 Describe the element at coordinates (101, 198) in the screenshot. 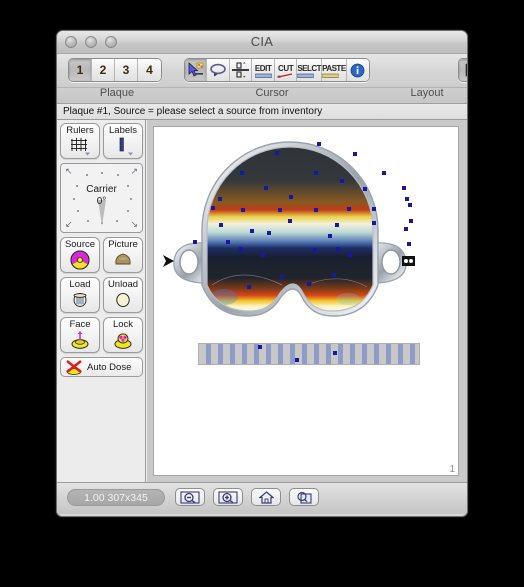

I see `carrier-dial: ↖ ↗ ↙ ↘ Carrier 0°` at that location.